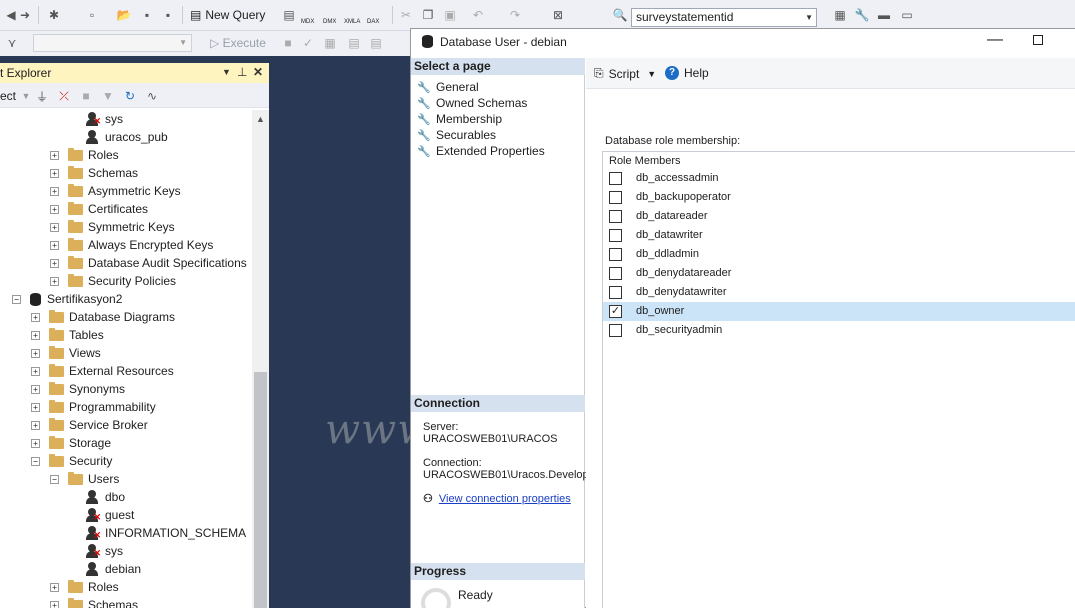  Describe the element at coordinates (104, 119) in the screenshot. I see `tree-node: ✕ sys` at that location.